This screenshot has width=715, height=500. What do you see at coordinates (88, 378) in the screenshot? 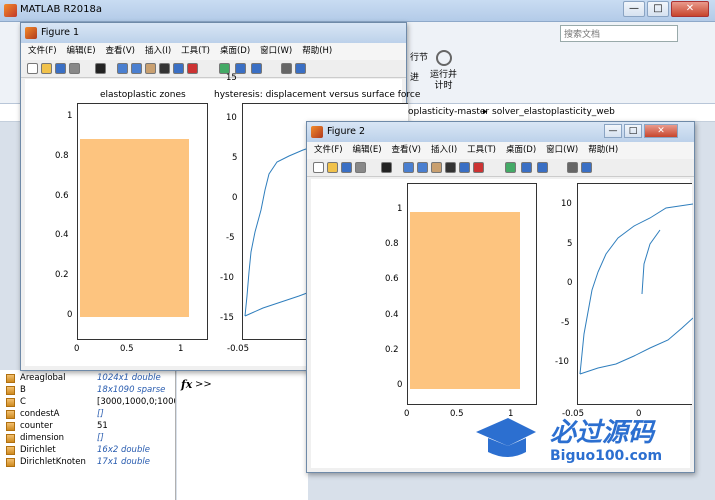
I see `workspace-row: Areaglobal 1024x1 double` at bounding box center [88, 378].